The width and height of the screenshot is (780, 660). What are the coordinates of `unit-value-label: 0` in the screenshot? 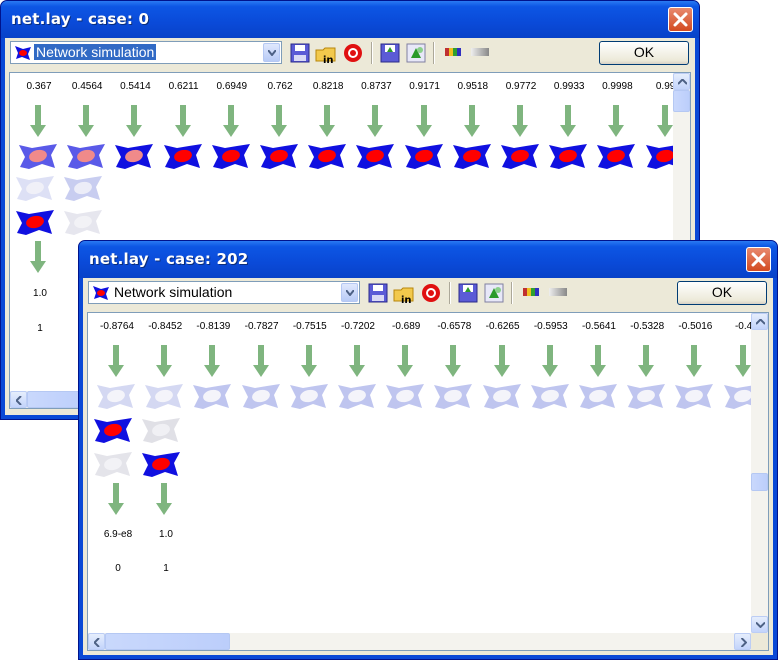 It's located at (118, 568).